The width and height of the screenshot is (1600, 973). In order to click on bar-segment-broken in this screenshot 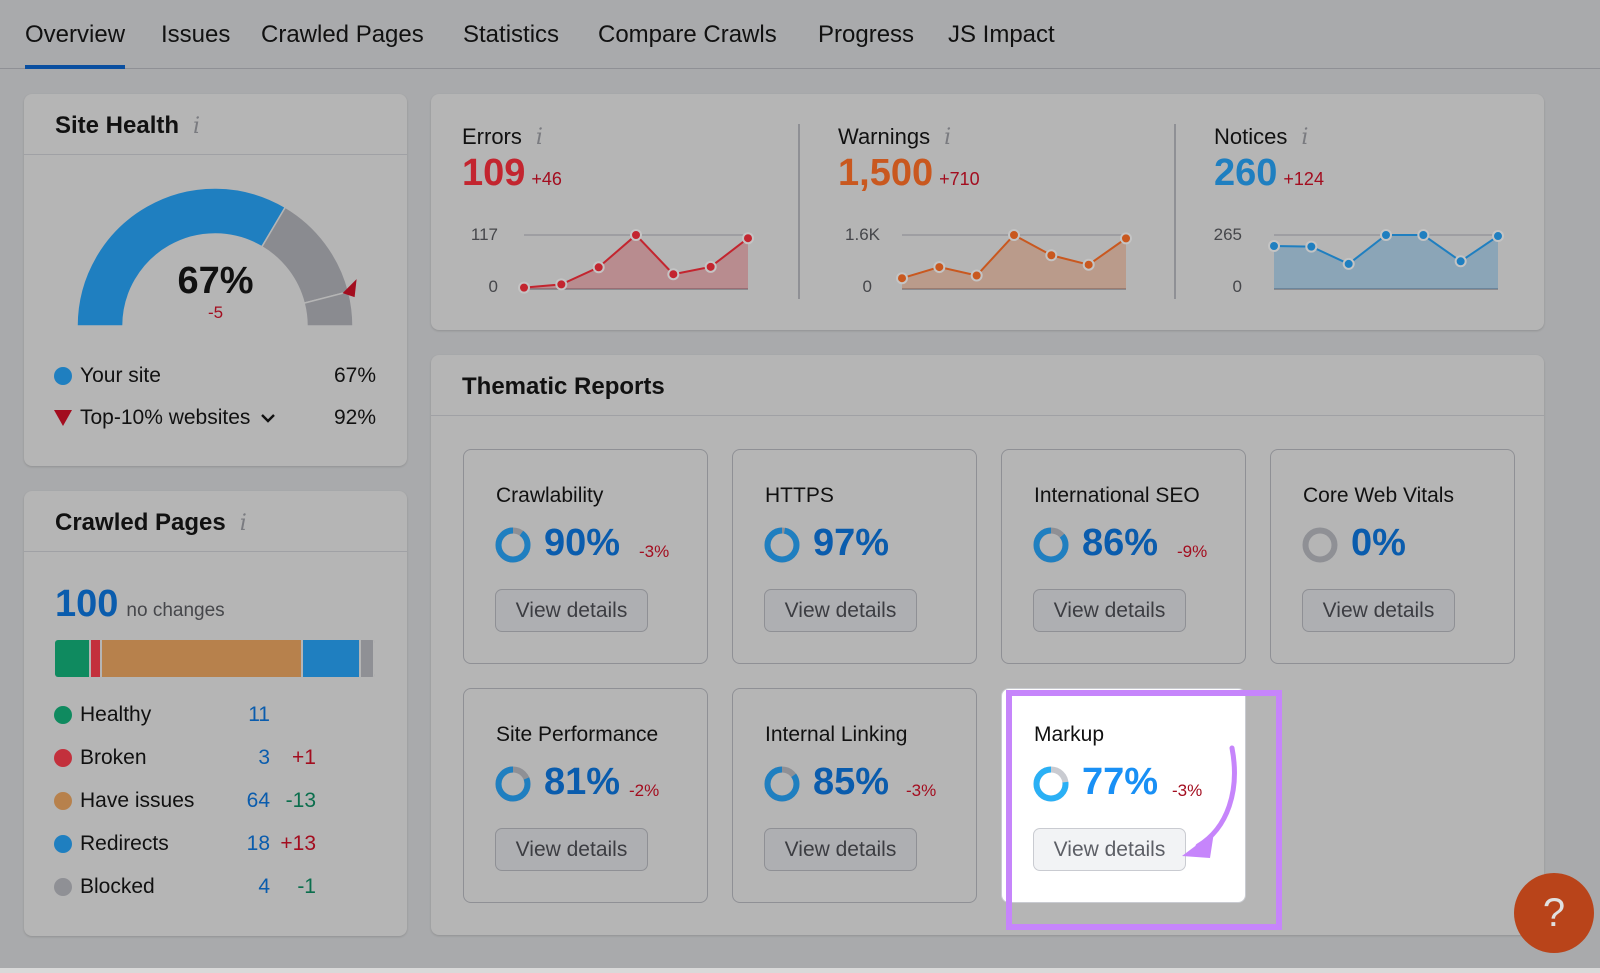, I will do `click(97, 658)`.